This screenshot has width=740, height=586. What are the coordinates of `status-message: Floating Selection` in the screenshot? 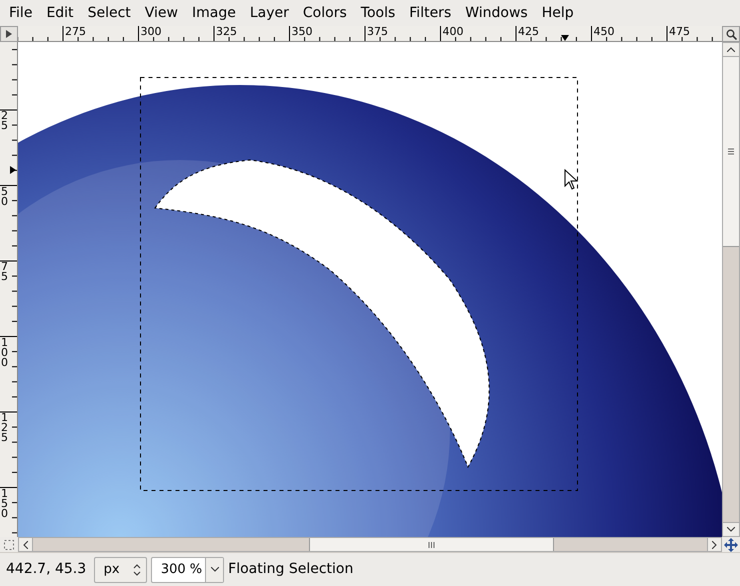 It's located at (291, 569).